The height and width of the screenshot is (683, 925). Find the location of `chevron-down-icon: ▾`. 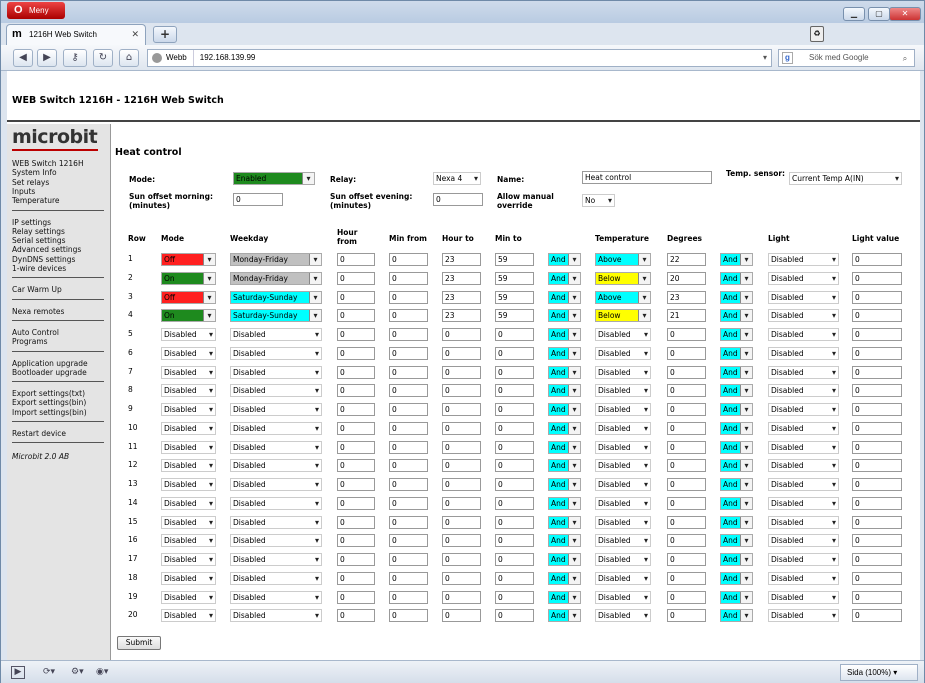

chevron-down-icon: ▾ is located at coordinates (765, 58).